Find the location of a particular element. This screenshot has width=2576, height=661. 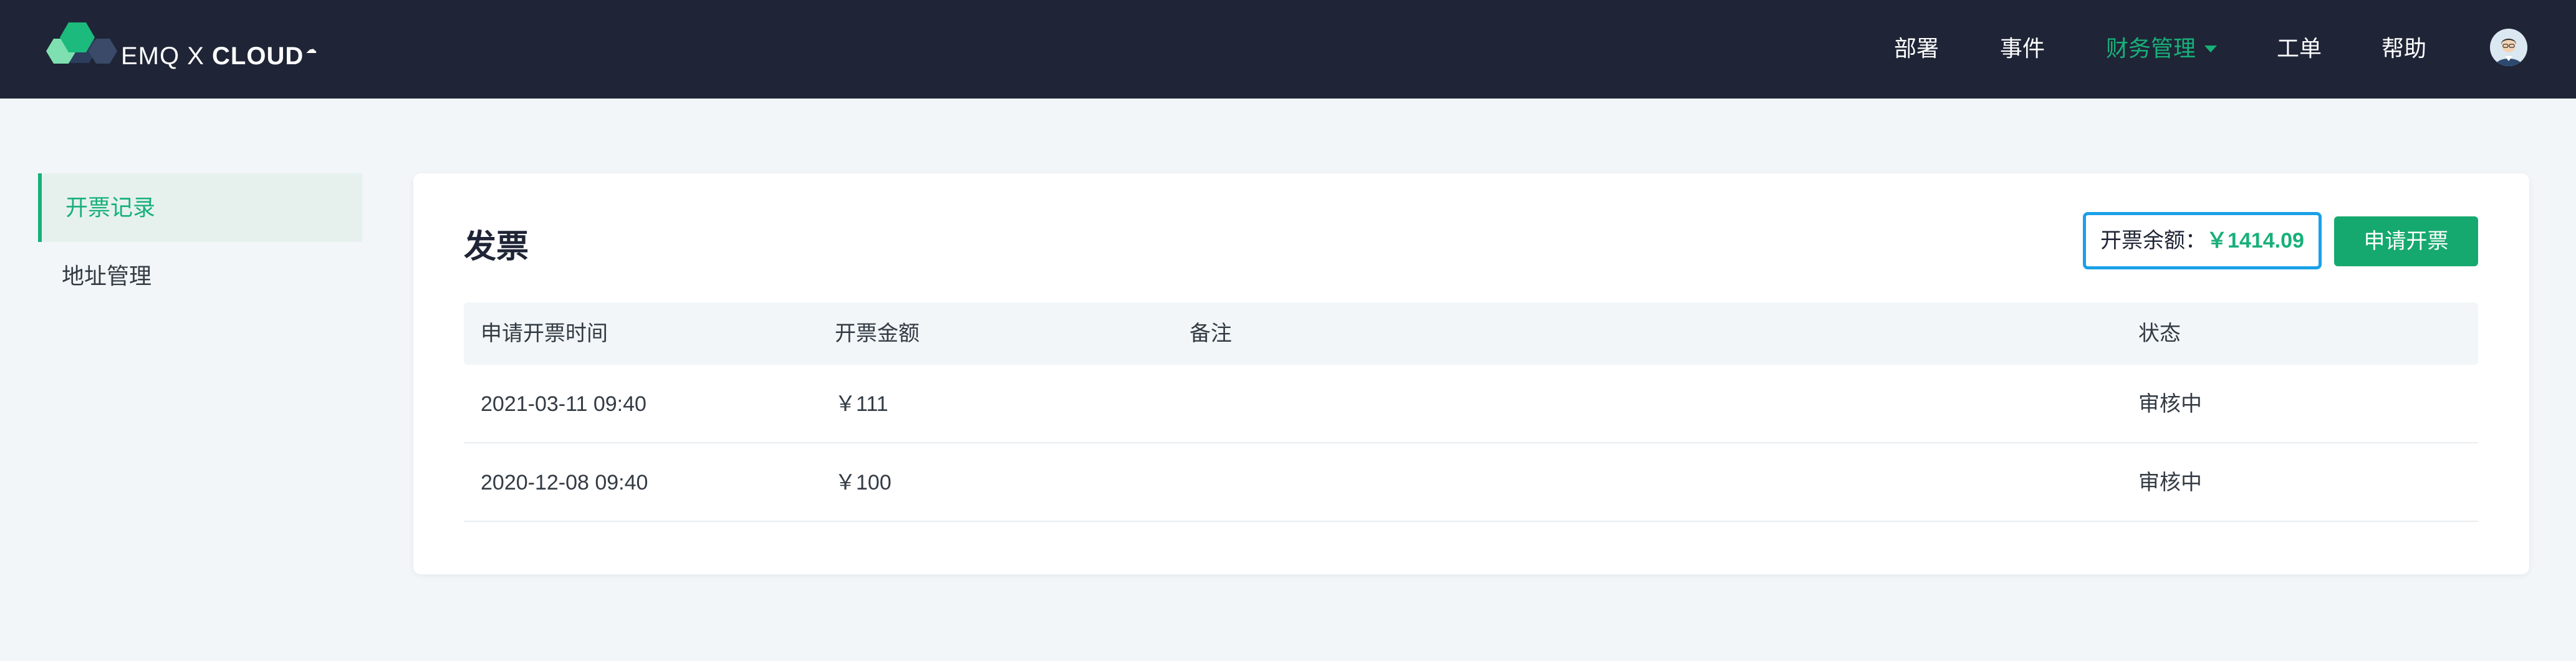

nav-finance-label: 财务管理 is located at coordinates (2151, 48).